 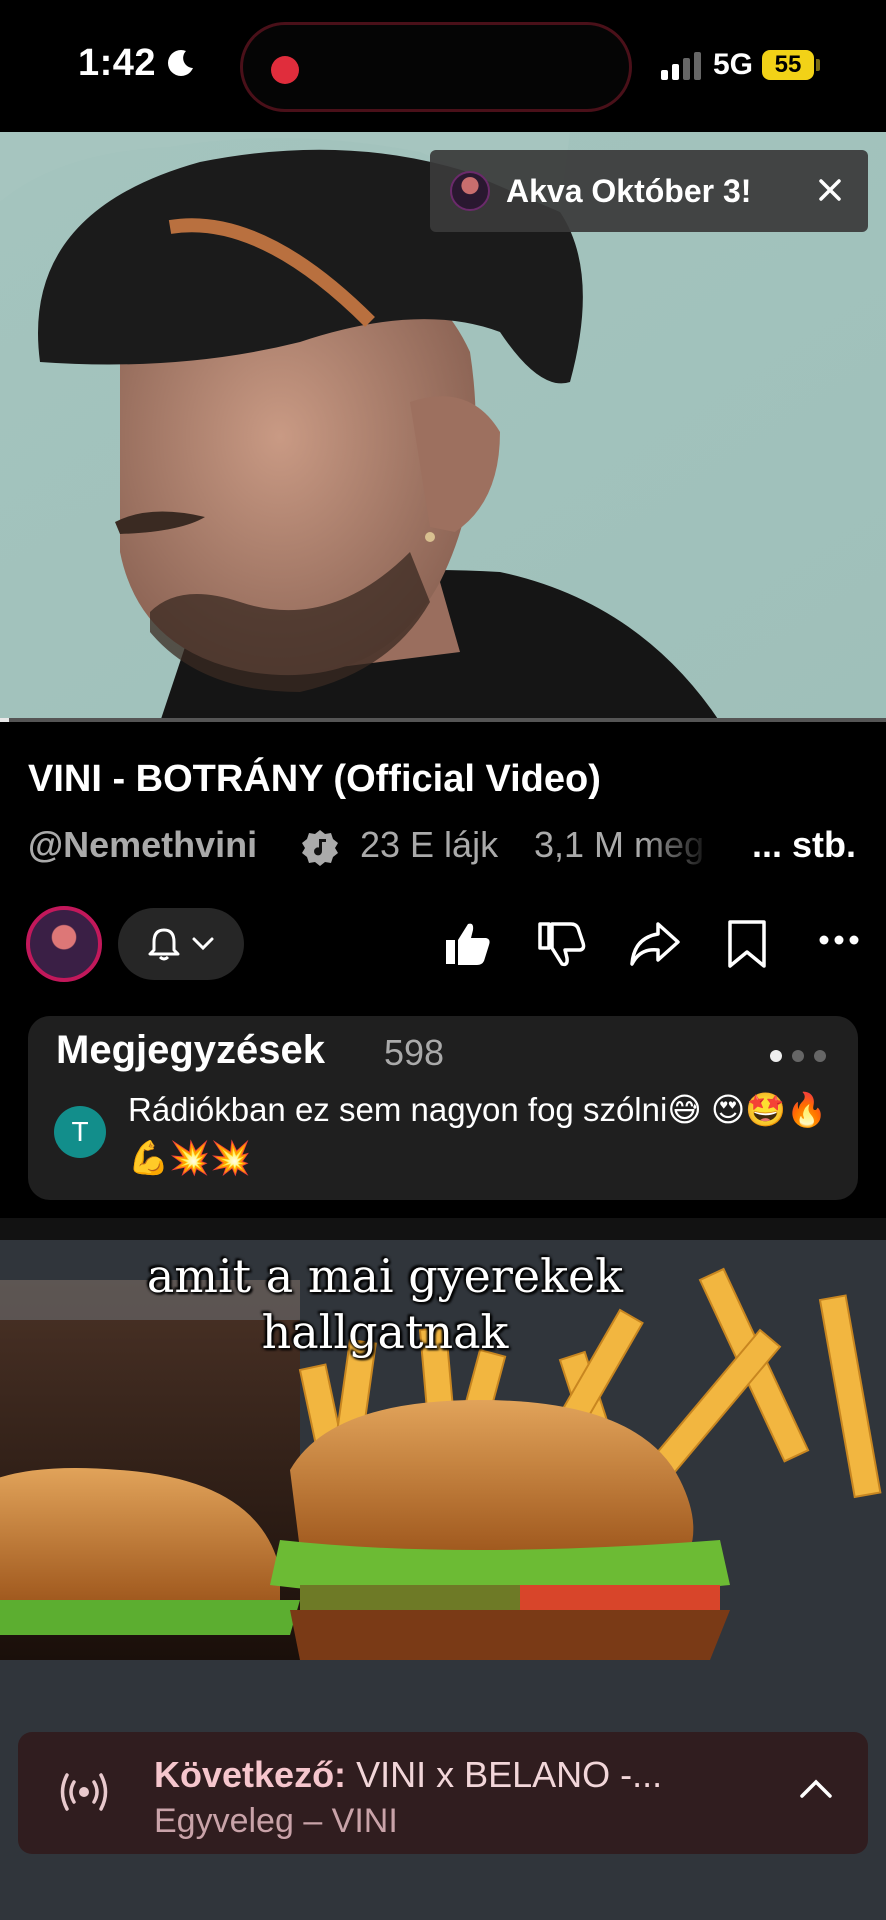 I want to click on video-promo-chip: Akva Október 3!, so click(x=649, y=191).